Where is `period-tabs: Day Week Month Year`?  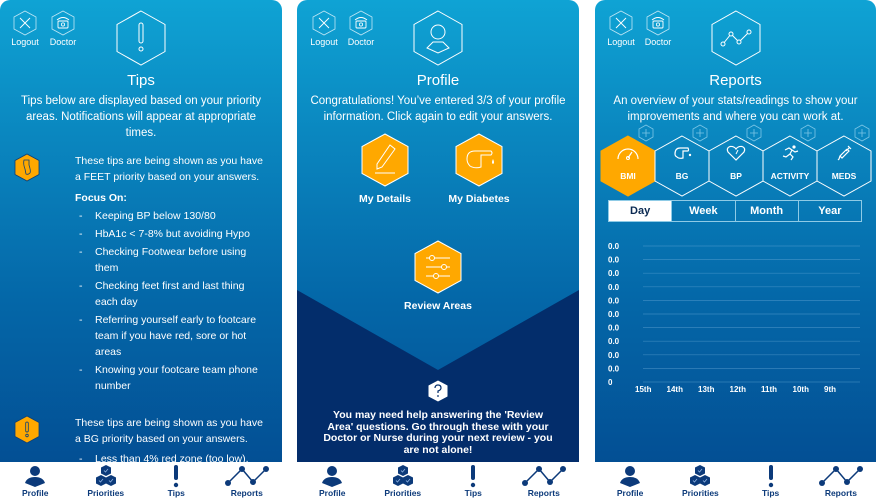 period-tabs: Day Week Month Year is located at coordinates (735, 211).